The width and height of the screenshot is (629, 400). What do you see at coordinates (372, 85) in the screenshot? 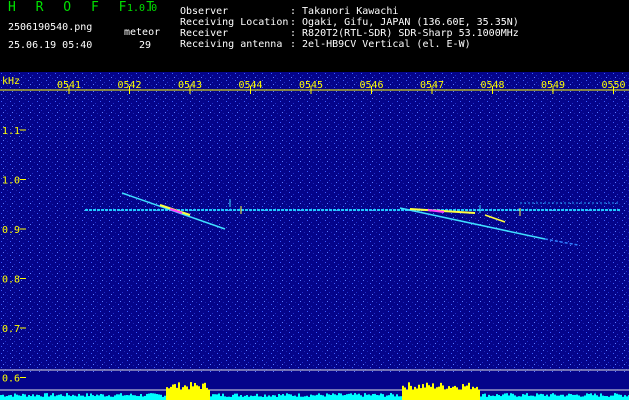
I see `time-tick-label: 0546` at bounding box center [372, 85].